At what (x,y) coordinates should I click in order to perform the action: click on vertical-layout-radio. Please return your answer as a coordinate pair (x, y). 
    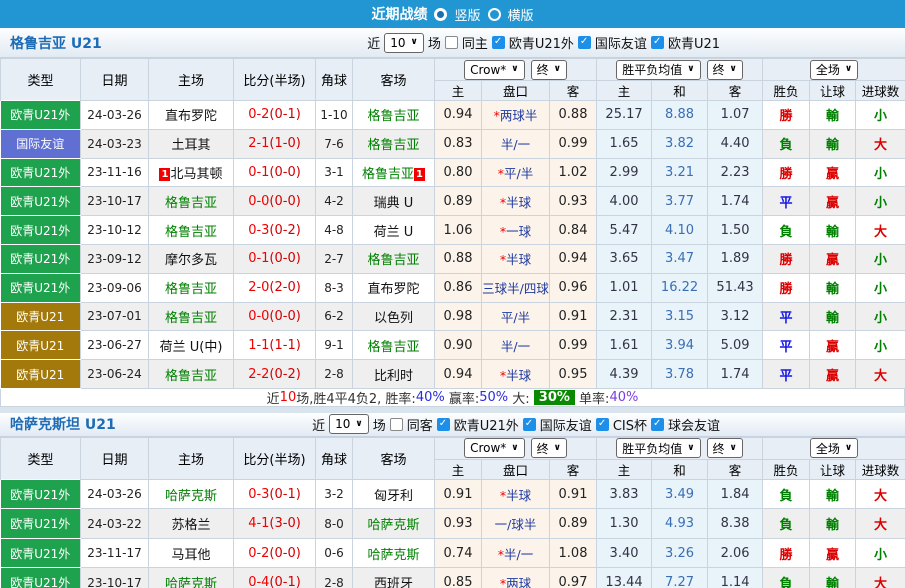
    Looking at the image, I should click on (441, 14).